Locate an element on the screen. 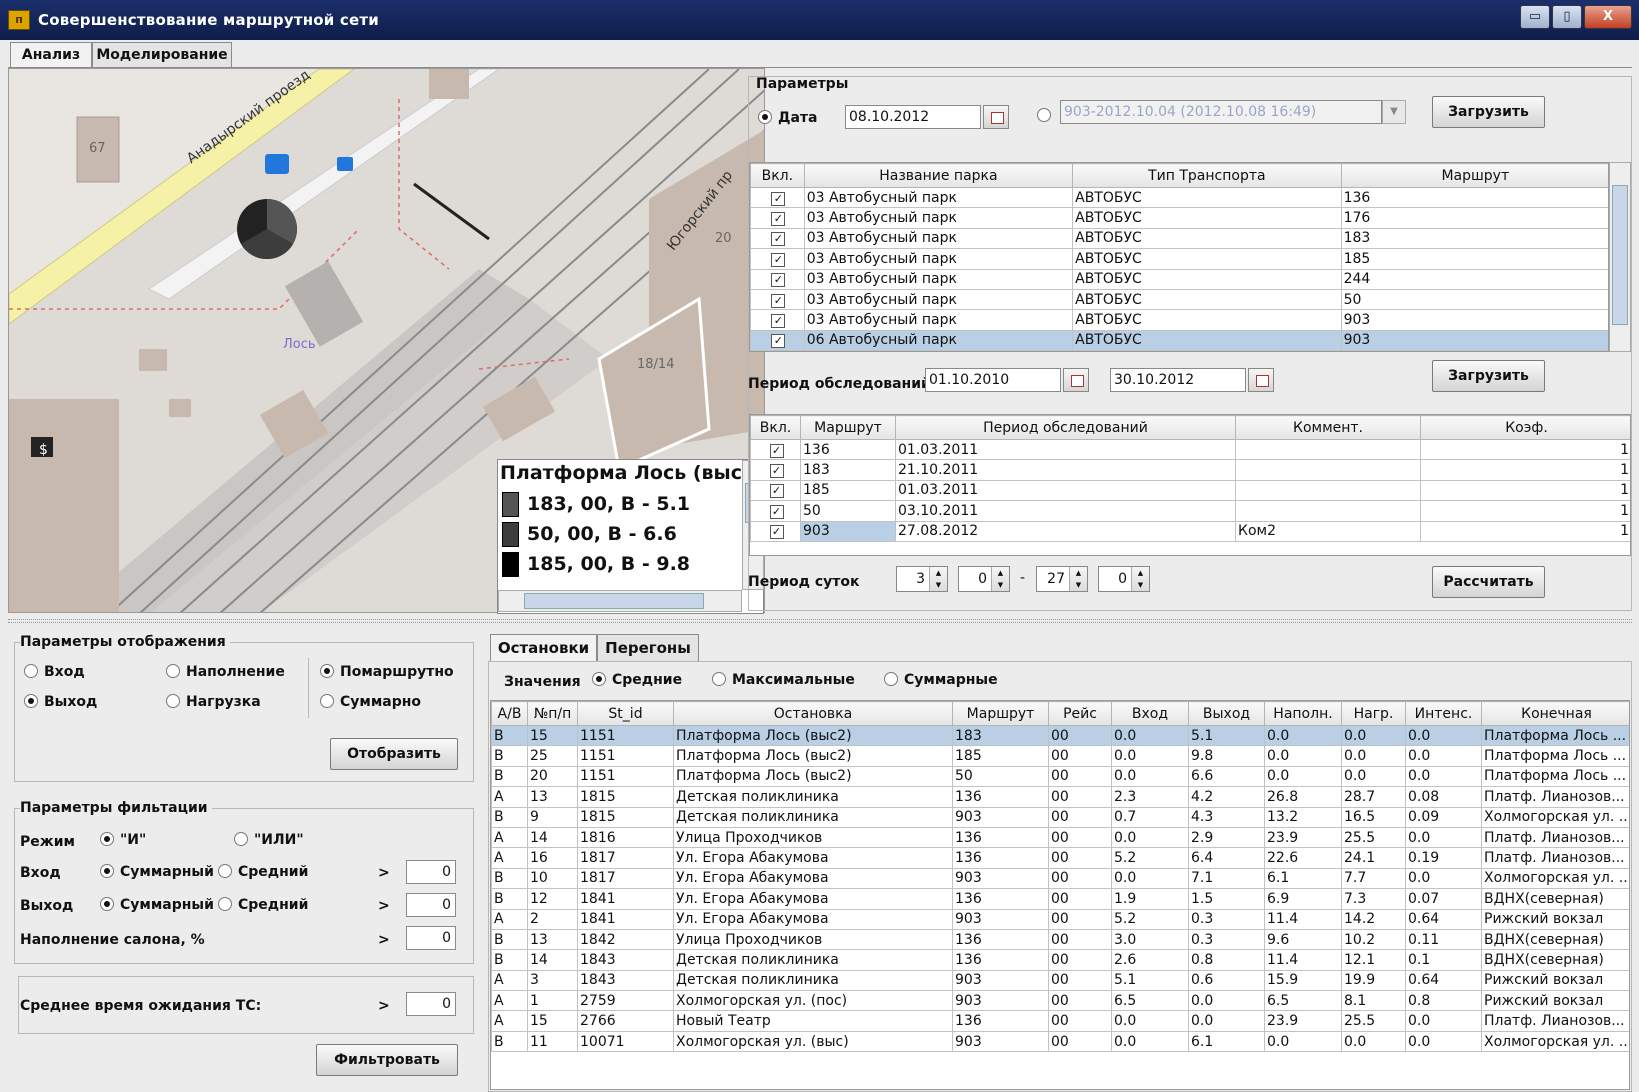 Image resolution: width=1639 pixels, height=1092 pixels. radio-load: Нагрузка is located at coordinates (213, 702).